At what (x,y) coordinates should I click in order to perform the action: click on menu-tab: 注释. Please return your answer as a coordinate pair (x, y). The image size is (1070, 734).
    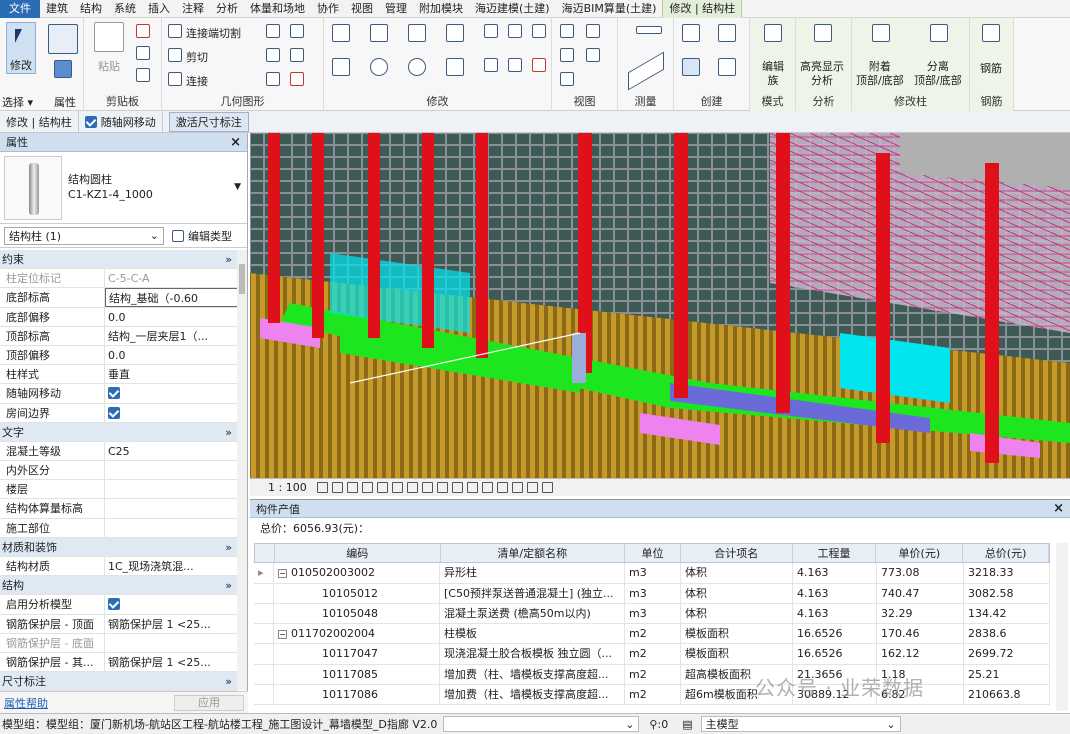
    Looking at the image, I should click on (193, 9).